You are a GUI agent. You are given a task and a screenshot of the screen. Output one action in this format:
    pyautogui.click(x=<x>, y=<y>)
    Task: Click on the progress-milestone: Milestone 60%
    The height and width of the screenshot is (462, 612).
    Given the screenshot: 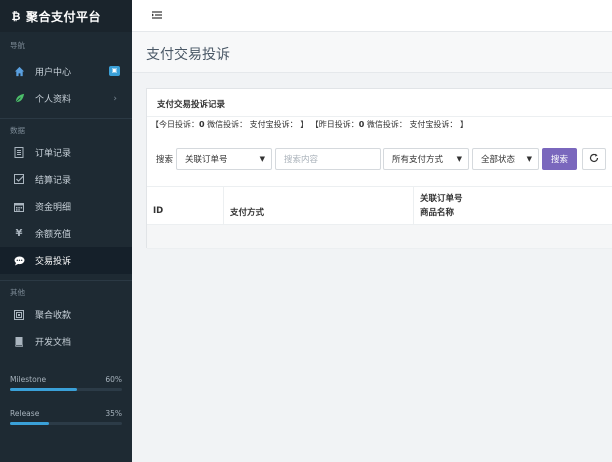 What is the action you would take?
    pyautogui.click(x=66, y=383)
    